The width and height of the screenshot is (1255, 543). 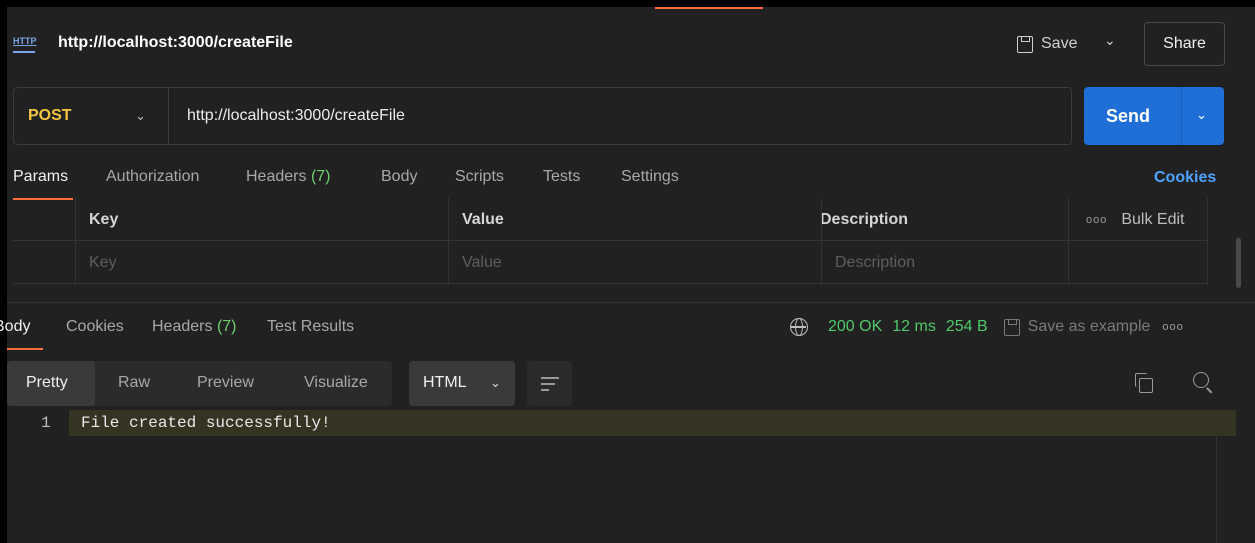 What do you see at coordinates (1153, 219) in the screenshot?
I see `bulk-edit-label: Bulk Edit` at bounding box center [1153, 219].